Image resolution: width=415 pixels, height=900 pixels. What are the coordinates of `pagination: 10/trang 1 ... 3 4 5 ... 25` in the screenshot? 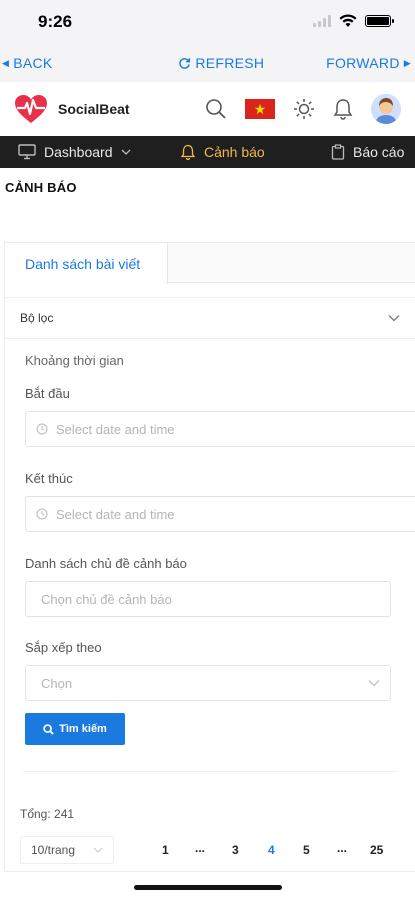 It's located at (217, 850).